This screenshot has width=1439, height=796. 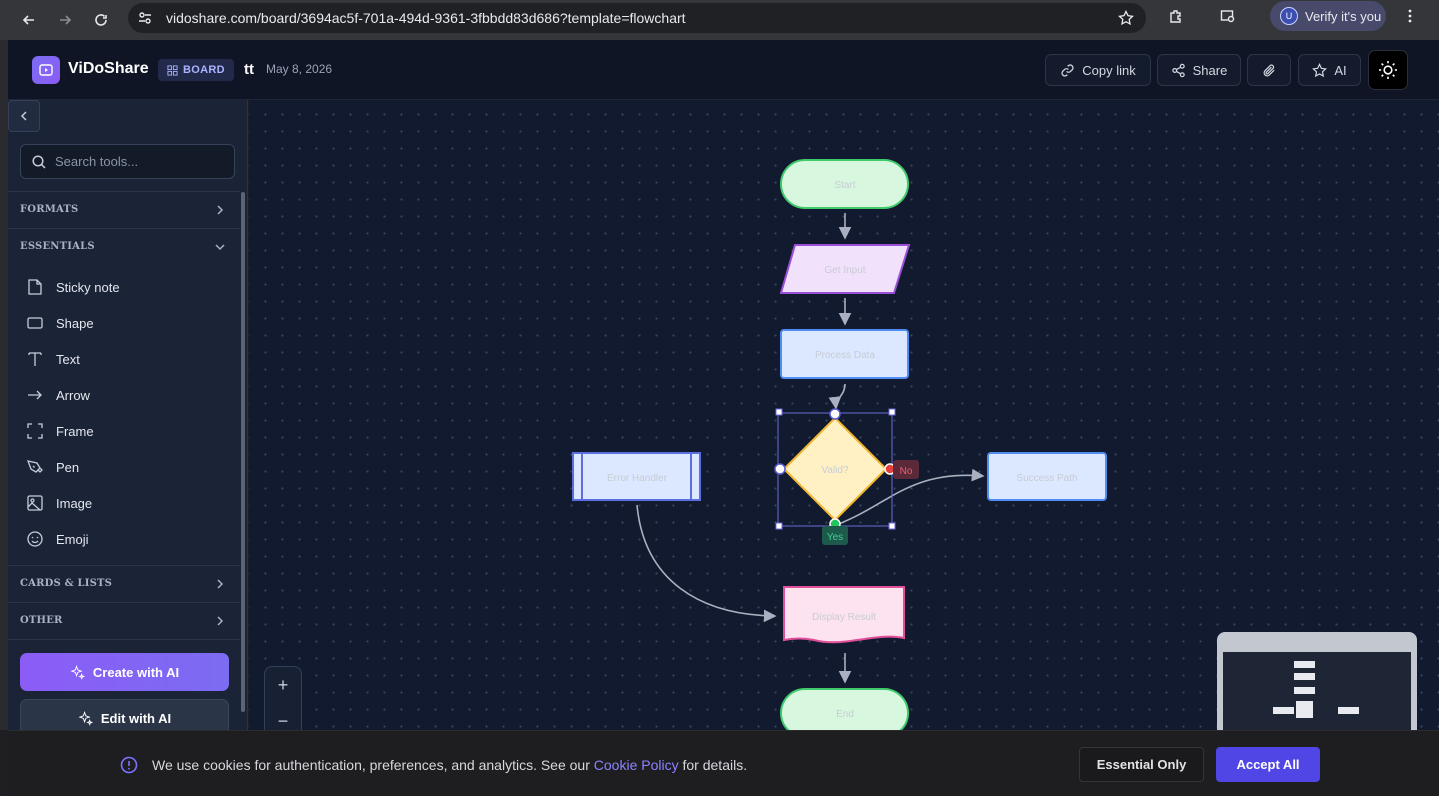 What do you see at coordinates (88, 287) in the screenshot?
I see `tool-label: Sticky note` at bounding box center [88, 287].